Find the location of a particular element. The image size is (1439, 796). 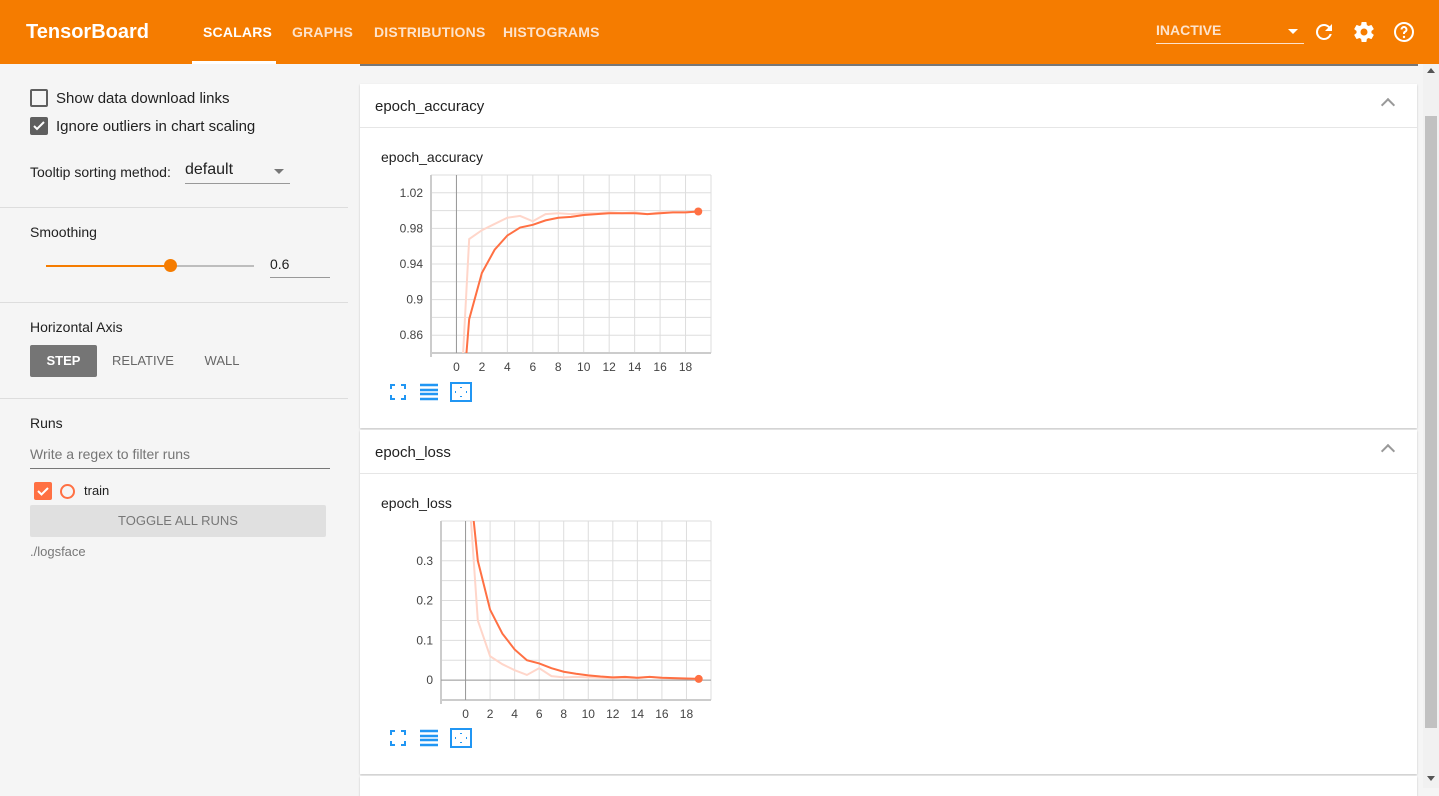

y-tick-label: 0.98 is located at coordinates (412, 228).